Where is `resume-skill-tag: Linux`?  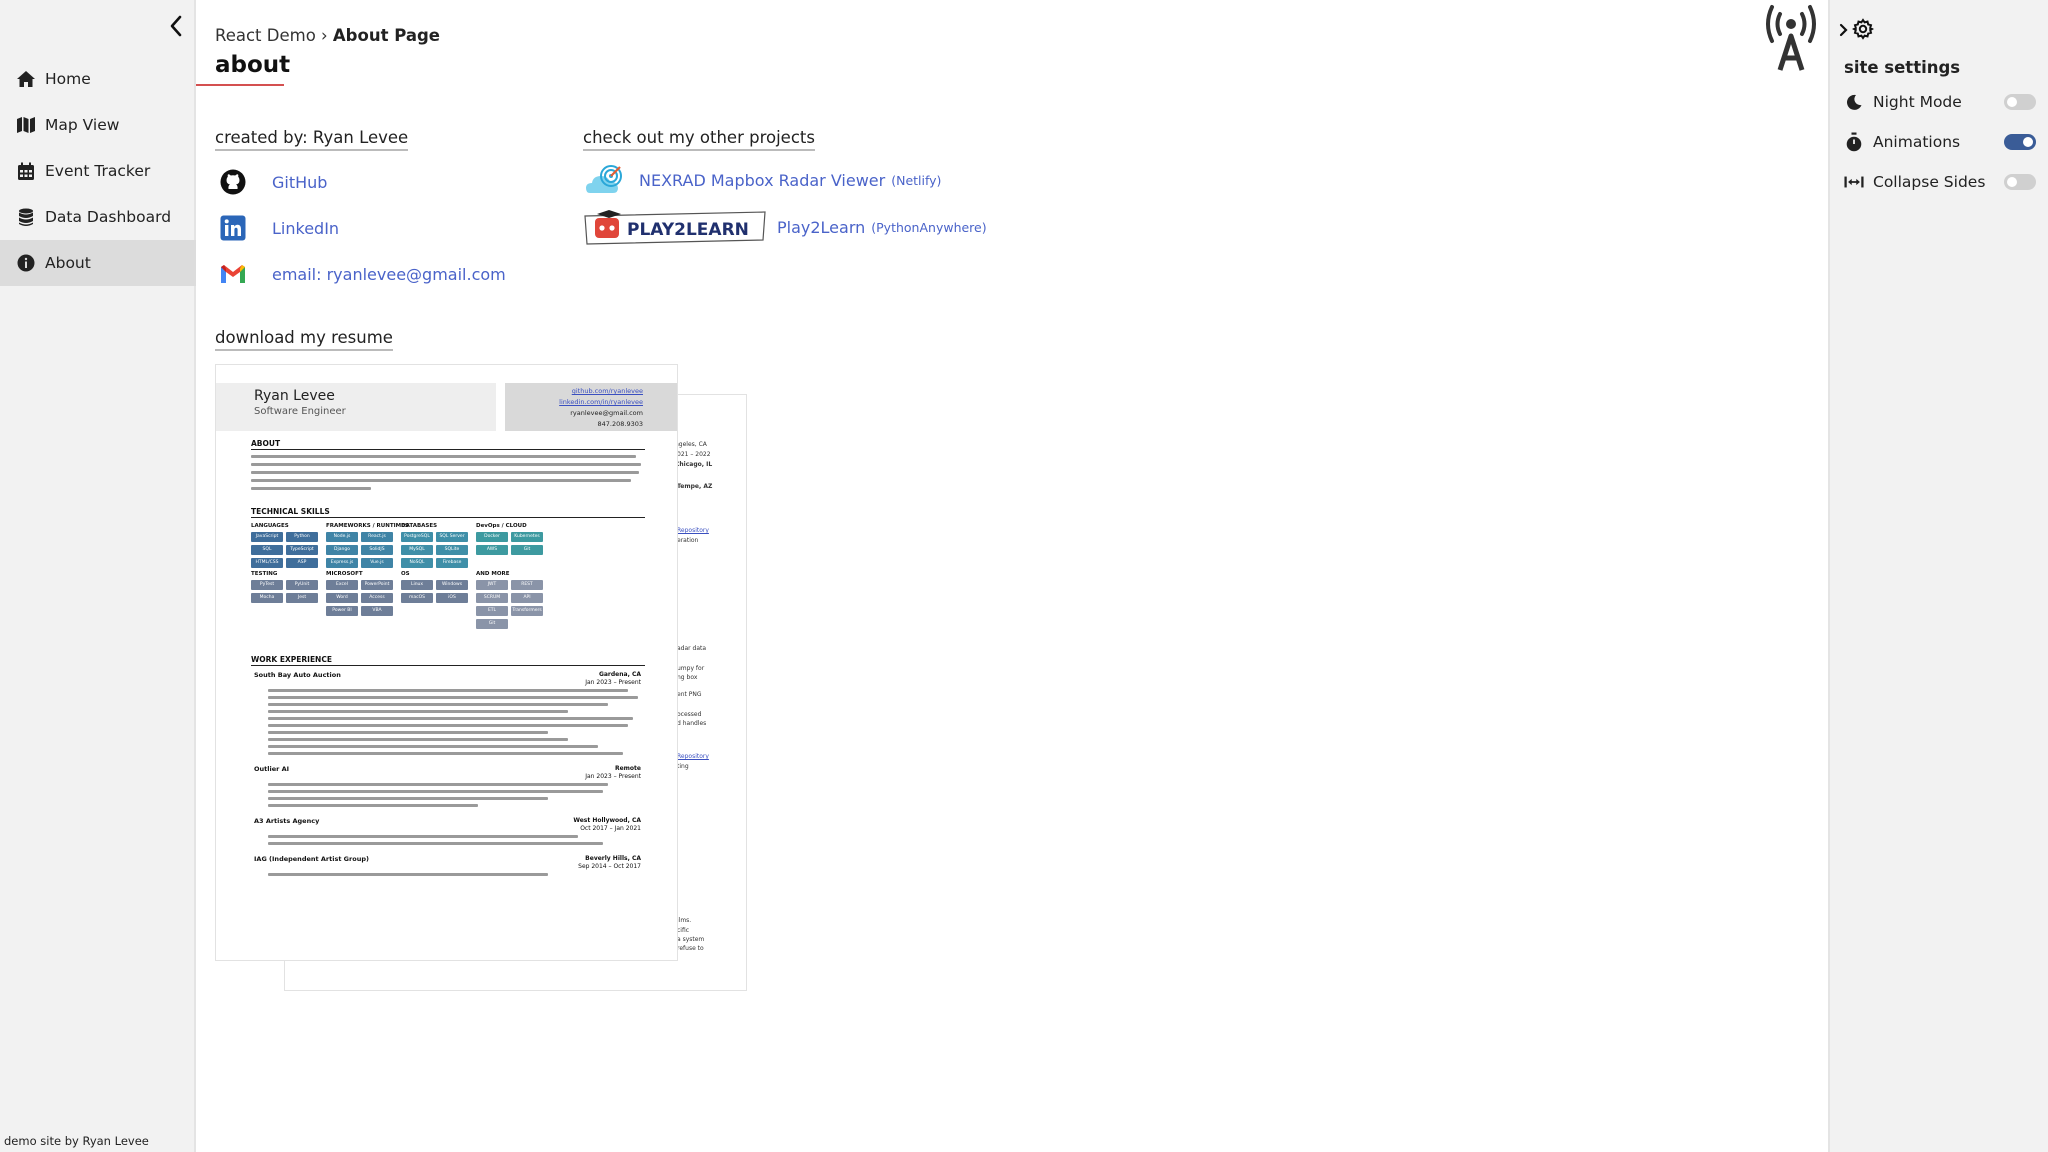 resume-skill-tag: Linux is located at coordinates (417, 585).